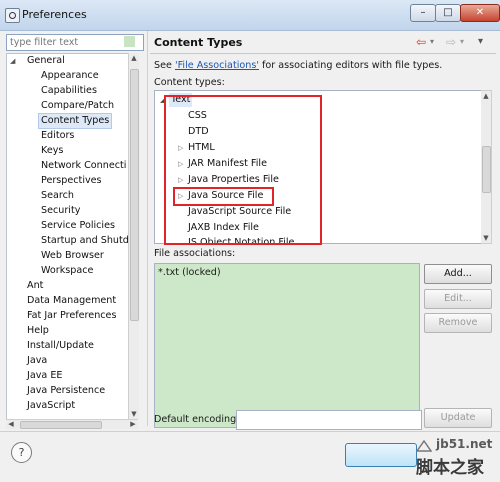 The height and width of the screenshot is (482, 500). I want to click on watermark-logo-icon, so click(424, 445).